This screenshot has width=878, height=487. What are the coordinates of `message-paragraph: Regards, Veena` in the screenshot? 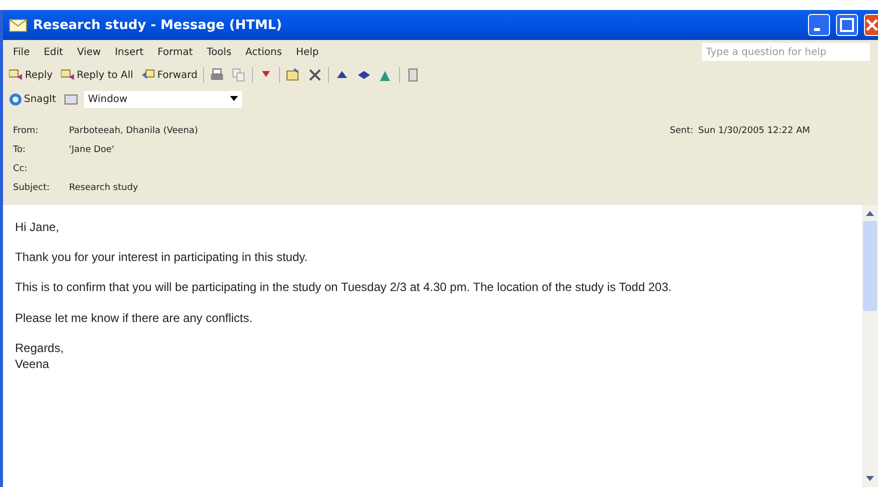 It's located at (40, 356).